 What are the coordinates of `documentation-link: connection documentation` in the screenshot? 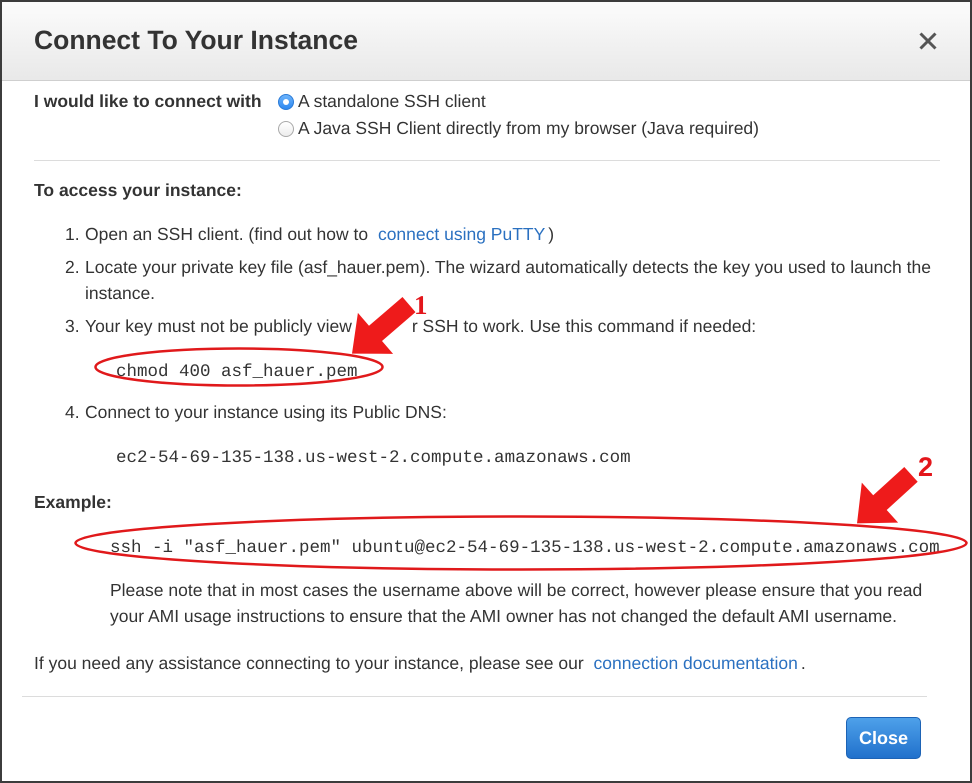 It's located at (696, 663).